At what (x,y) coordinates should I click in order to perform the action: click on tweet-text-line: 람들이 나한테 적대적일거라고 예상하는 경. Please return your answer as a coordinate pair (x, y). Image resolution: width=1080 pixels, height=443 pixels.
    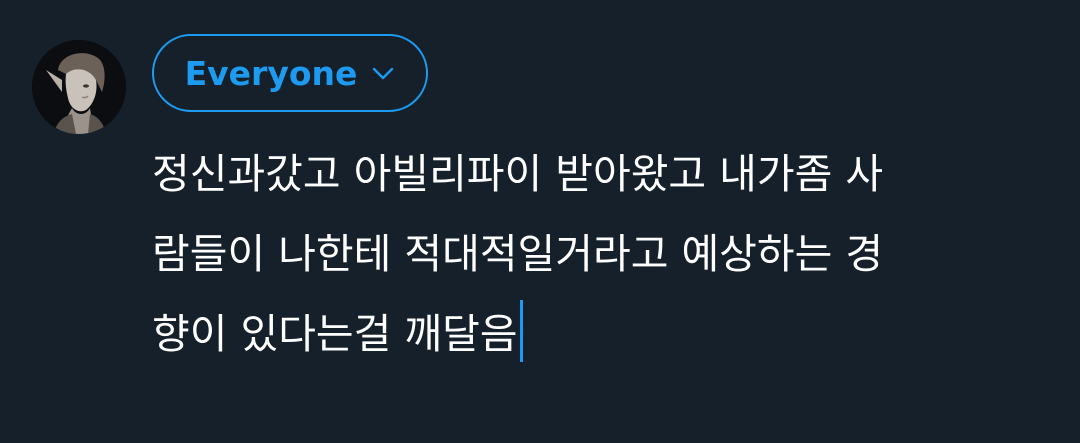
    Looking at the image, I should click on (518, 254).